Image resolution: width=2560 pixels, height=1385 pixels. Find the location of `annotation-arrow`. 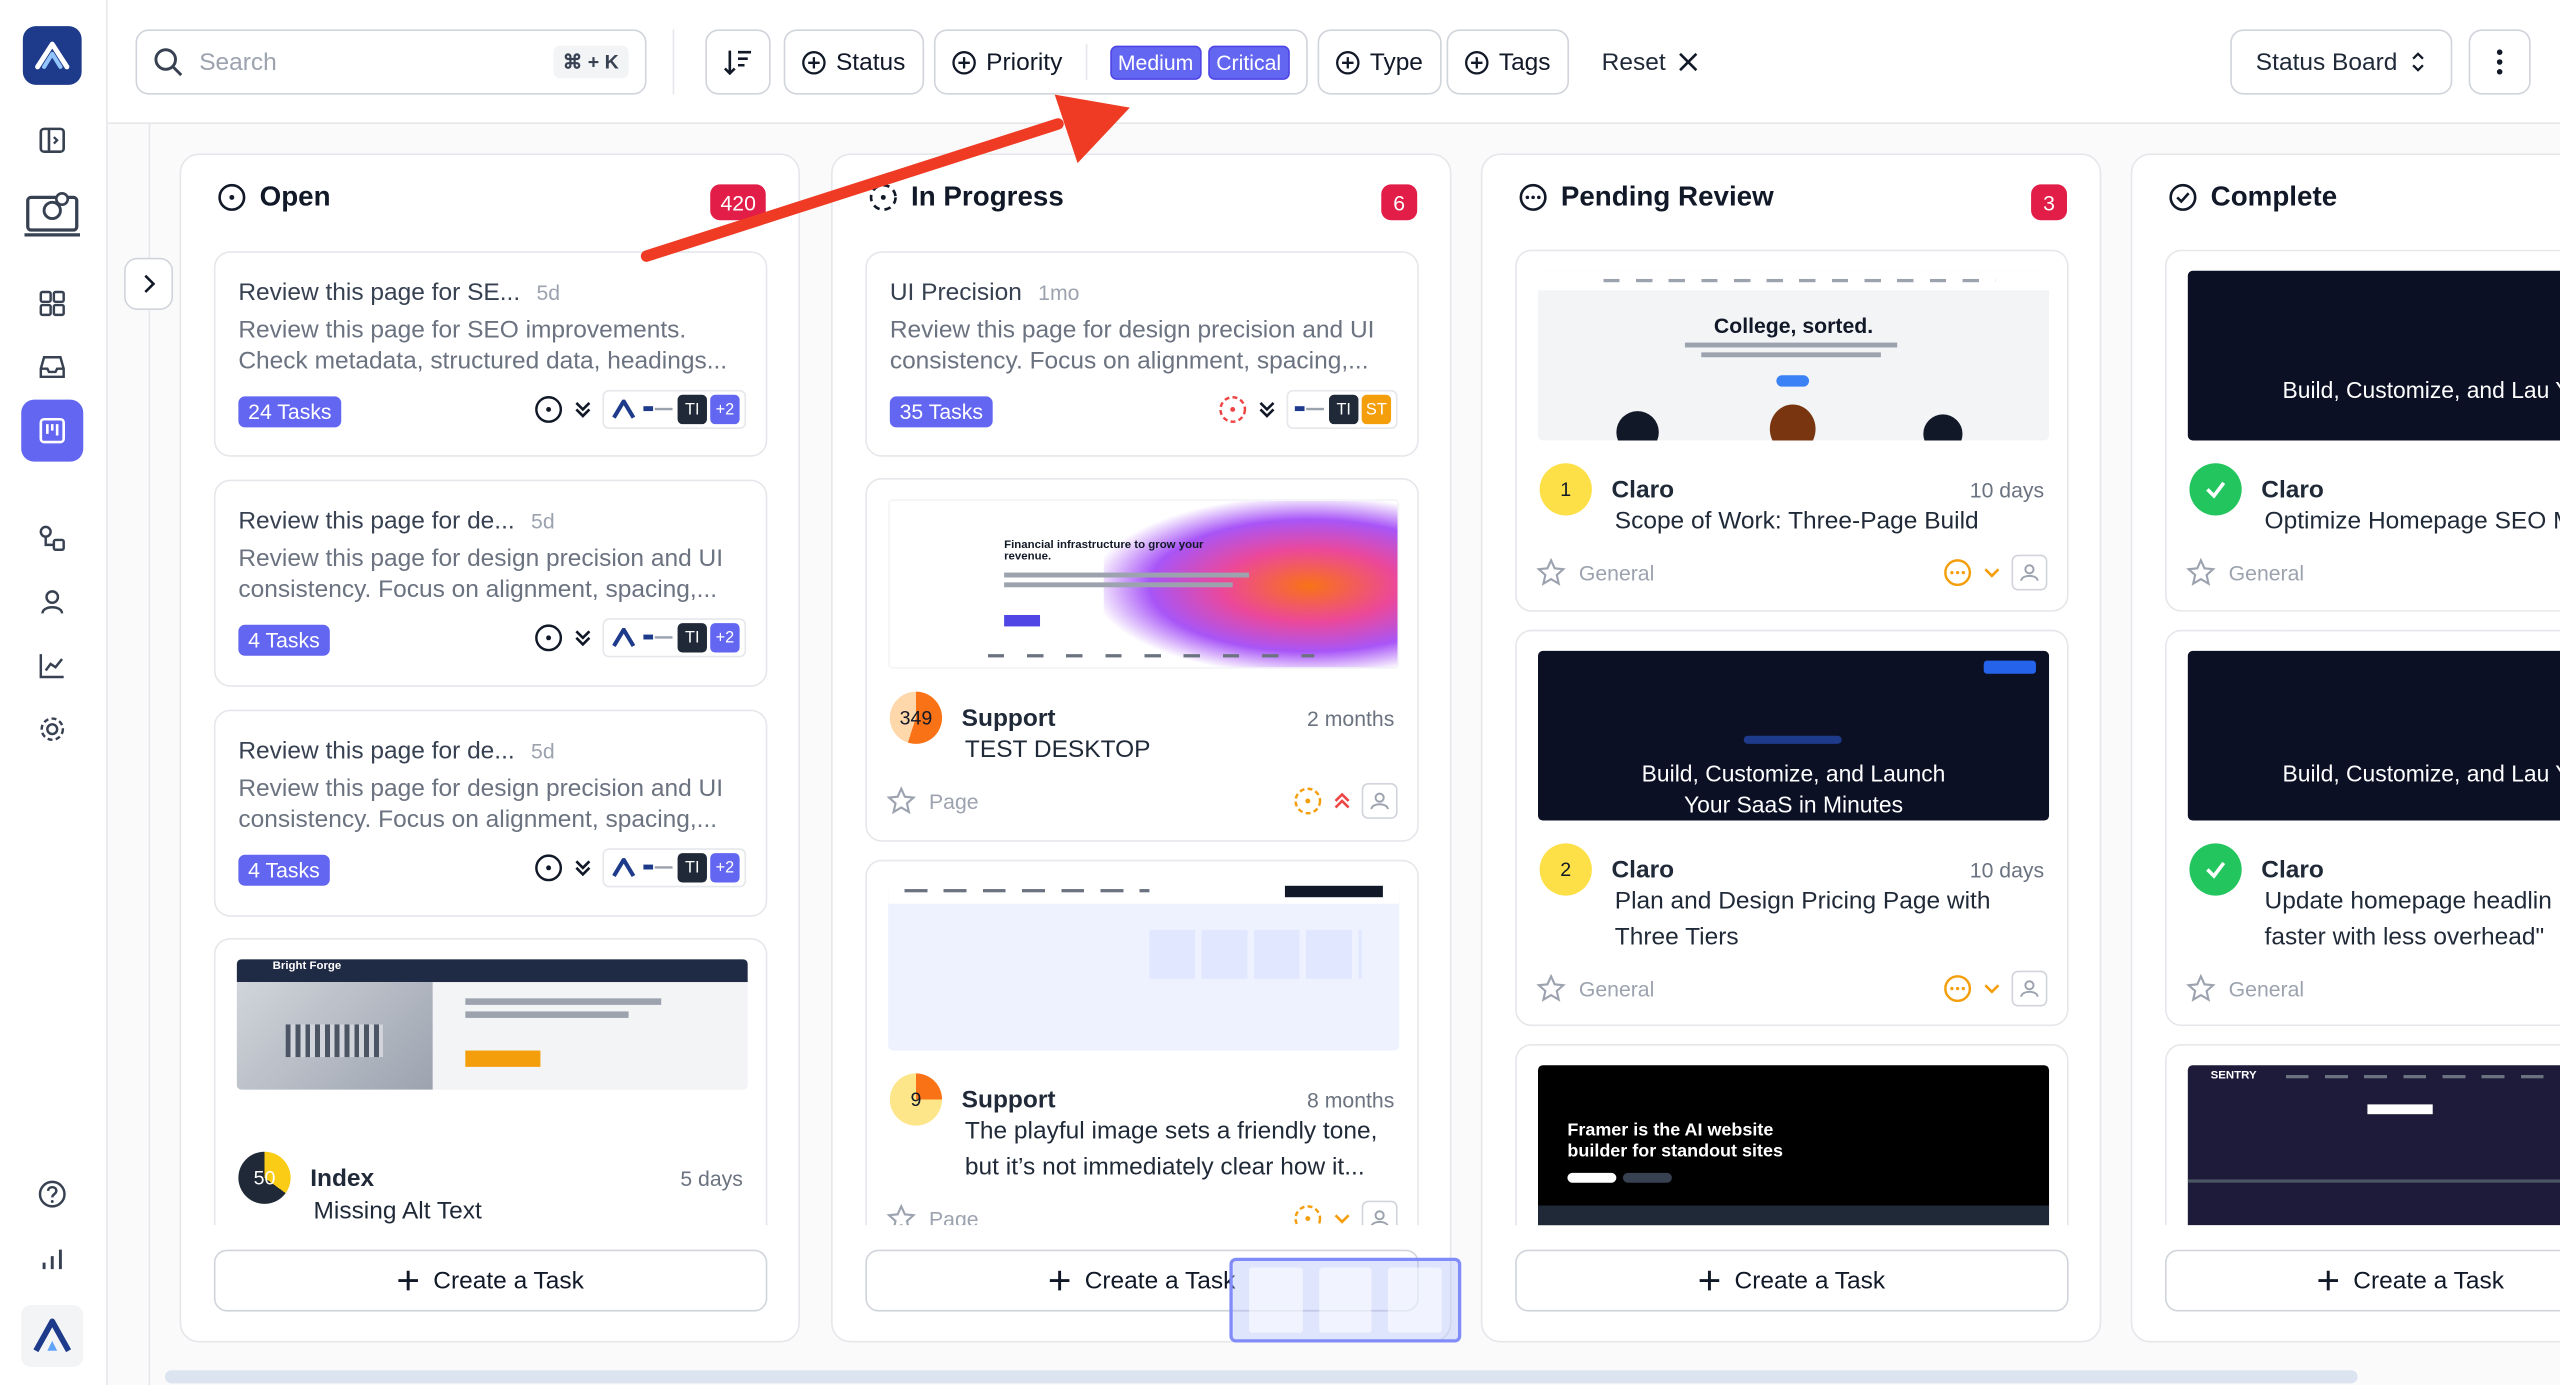

annotation-arrow is located at coordinates (885, 178).